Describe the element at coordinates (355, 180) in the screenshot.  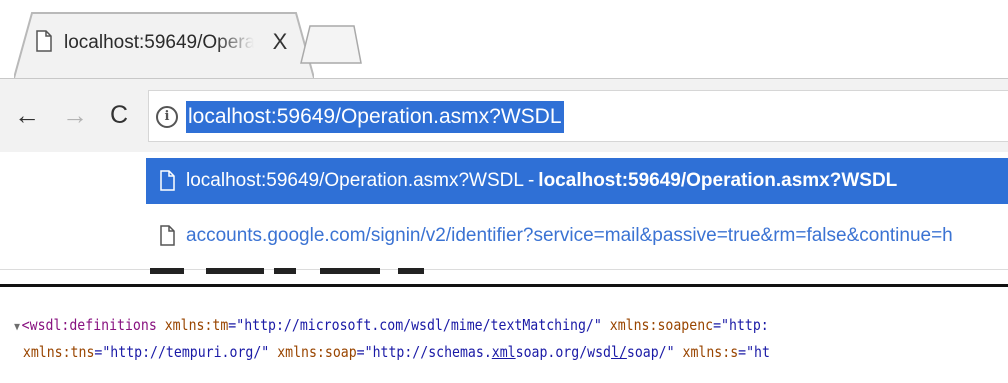
I see `suggestion-url: localhost:59649/Operation.asmx?WSDL` at that location.